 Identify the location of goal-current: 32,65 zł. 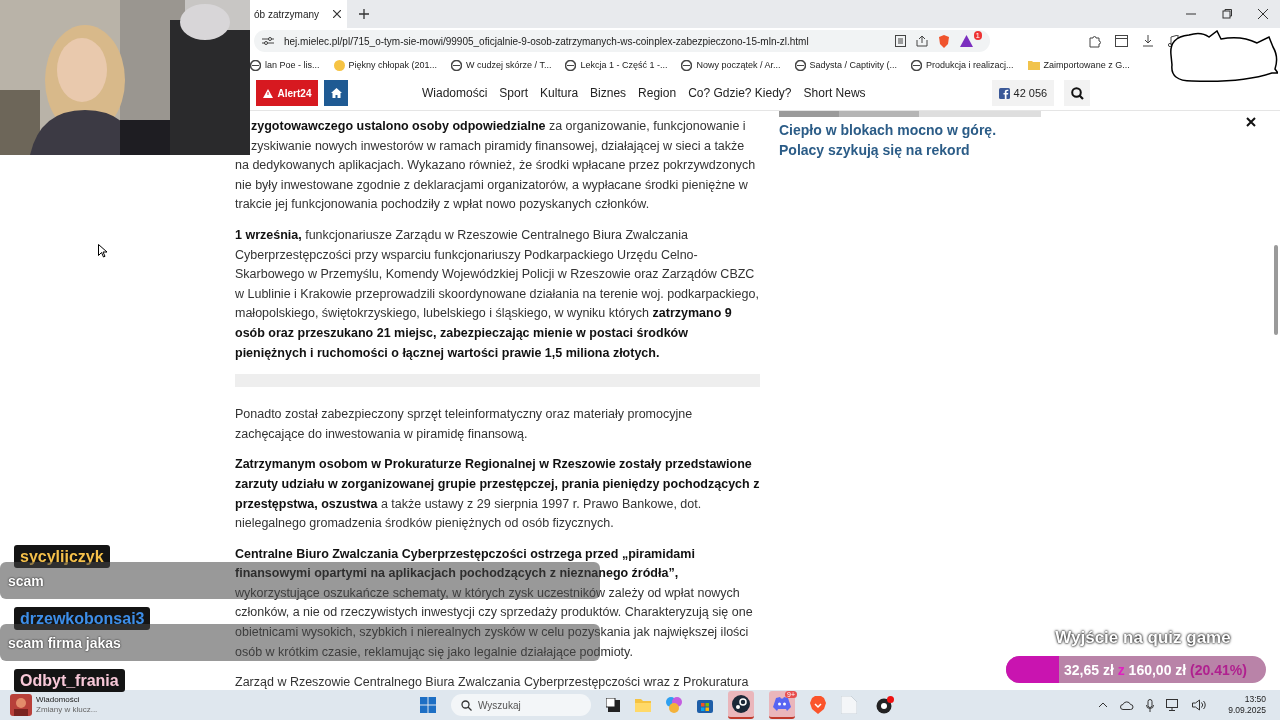
(1089, 669).